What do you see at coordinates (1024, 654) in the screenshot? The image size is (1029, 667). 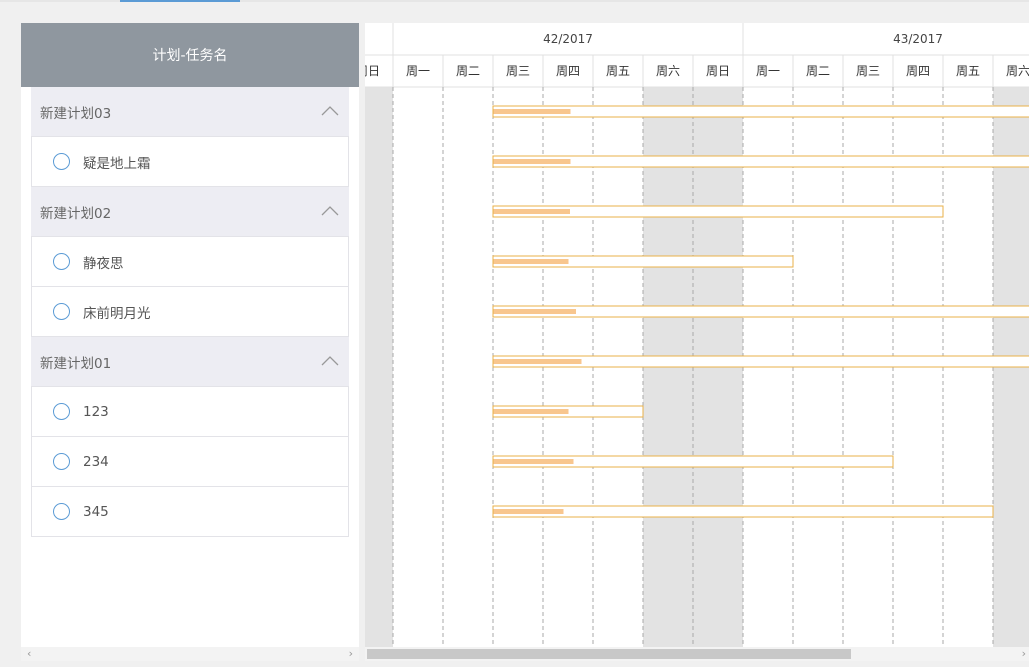 I see `gantt-scroll-right-arrow-icon: ›` at bounding box center [1024, 654].